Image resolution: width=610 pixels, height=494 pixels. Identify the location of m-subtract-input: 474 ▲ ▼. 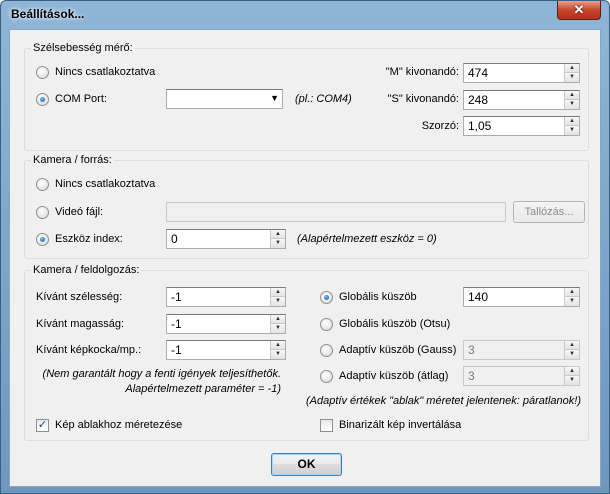
(521, 73).